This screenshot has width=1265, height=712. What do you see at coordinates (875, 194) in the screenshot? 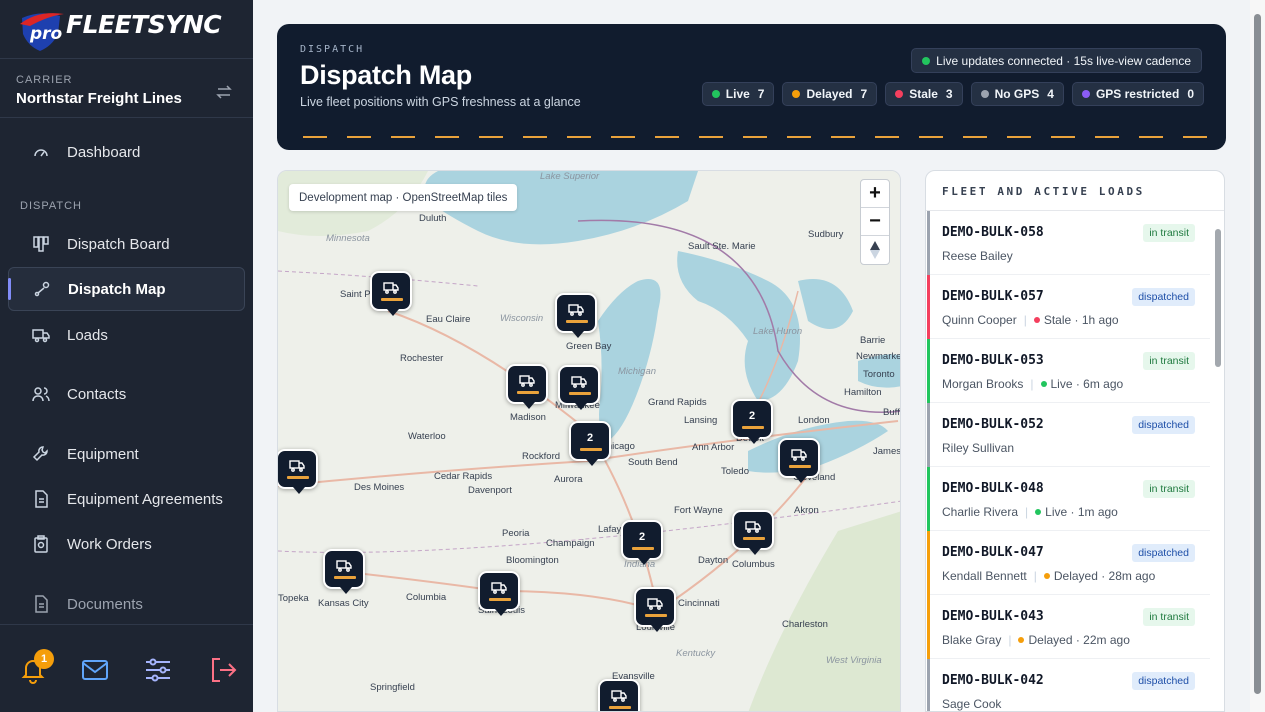
I see `zoom-in-button: +` at bounding box center [875, 194].